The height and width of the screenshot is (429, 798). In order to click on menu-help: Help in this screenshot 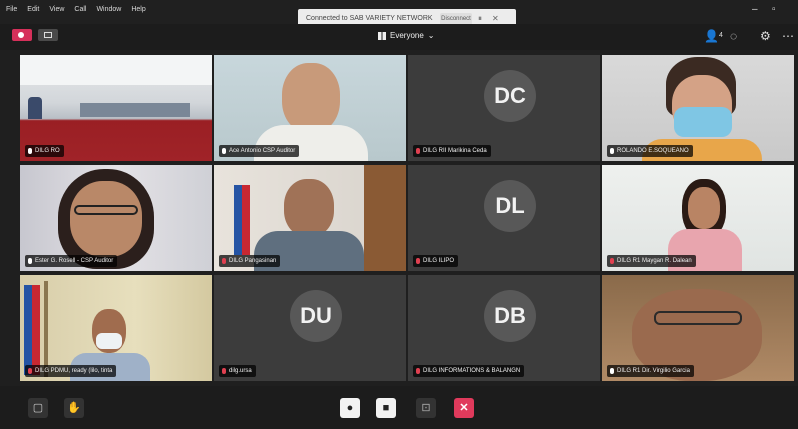, I will do `click(138, 9)`.